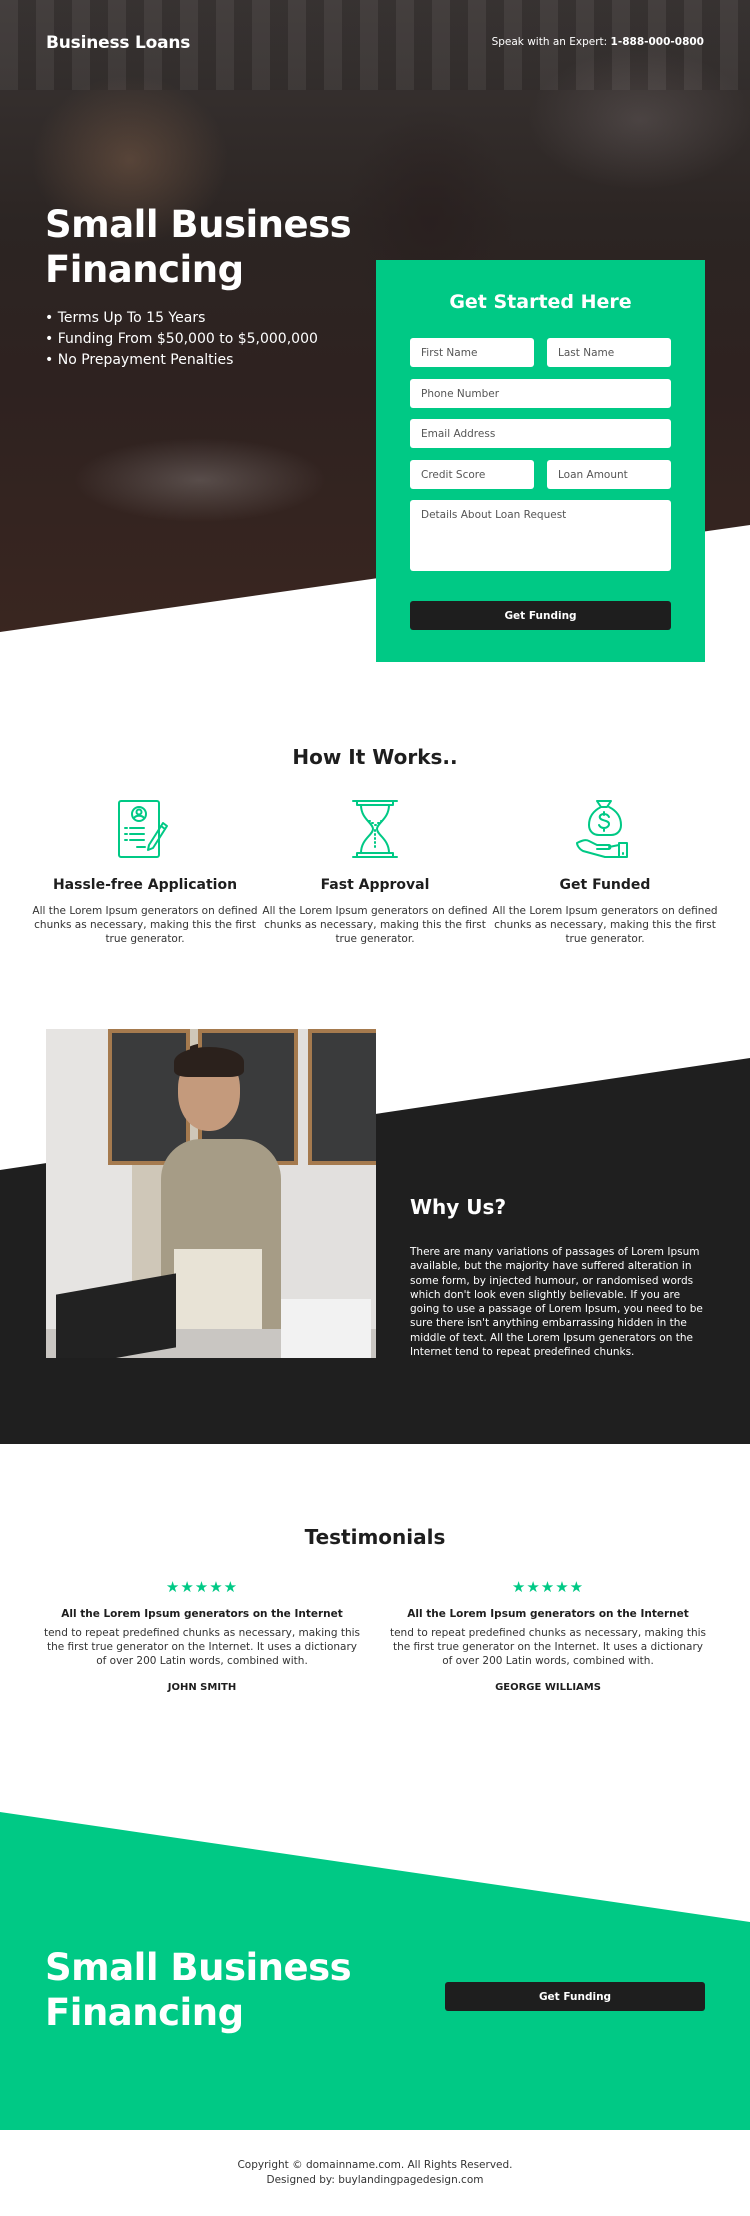 This screenshot has width=750, height=2216. What do you see at coordinates (375, 1537) in the screenshot?
I see `testimonials-title: Testimonials` at bounding box center [375, 1537].